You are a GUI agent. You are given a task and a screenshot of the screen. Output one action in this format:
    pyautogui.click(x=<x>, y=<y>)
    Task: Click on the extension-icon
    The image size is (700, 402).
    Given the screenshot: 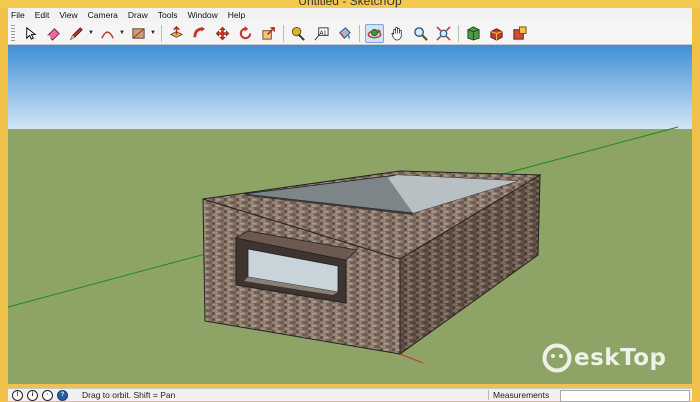 What is the action you would take?
    pyautogui.click(x=520, y=32)
    